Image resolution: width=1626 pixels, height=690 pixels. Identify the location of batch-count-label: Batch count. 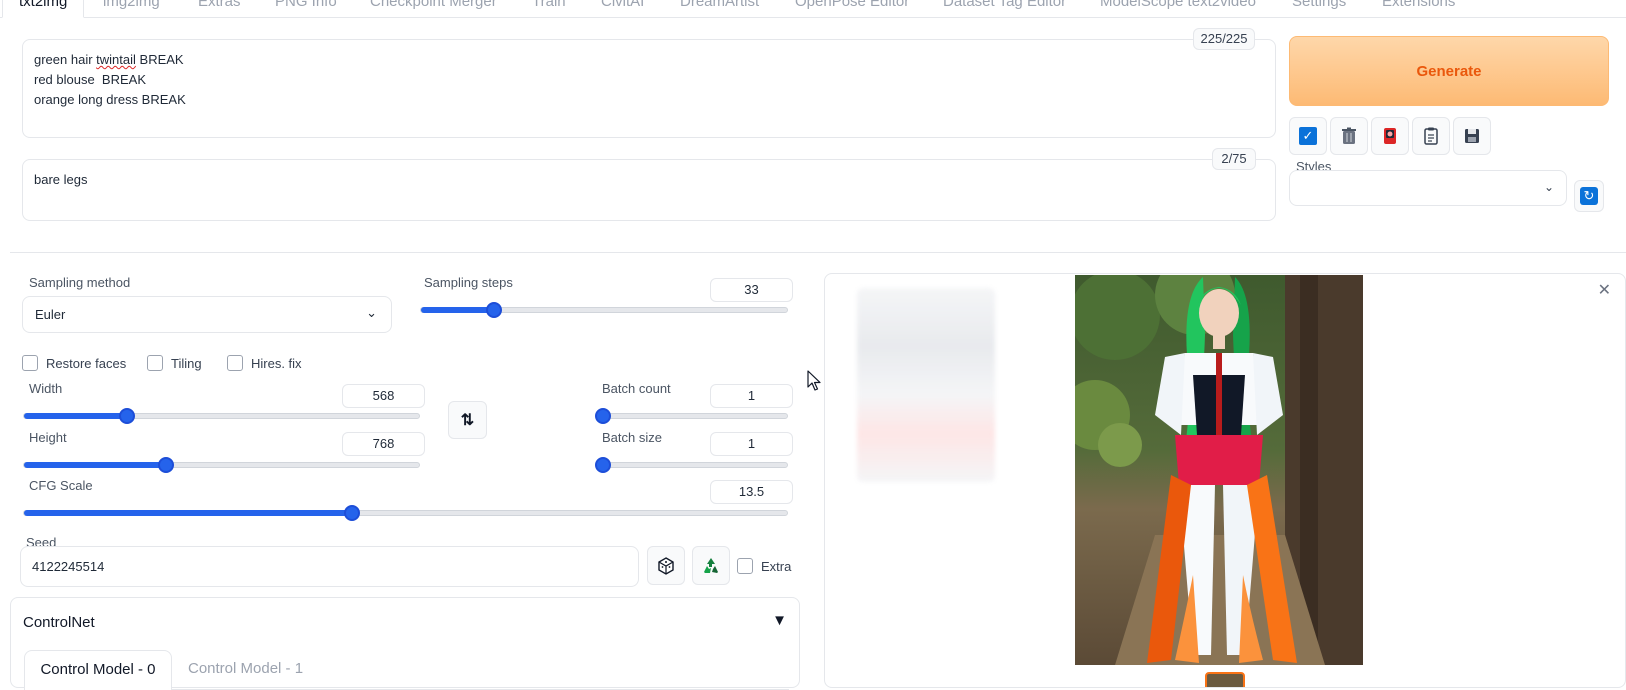
(636, 388).